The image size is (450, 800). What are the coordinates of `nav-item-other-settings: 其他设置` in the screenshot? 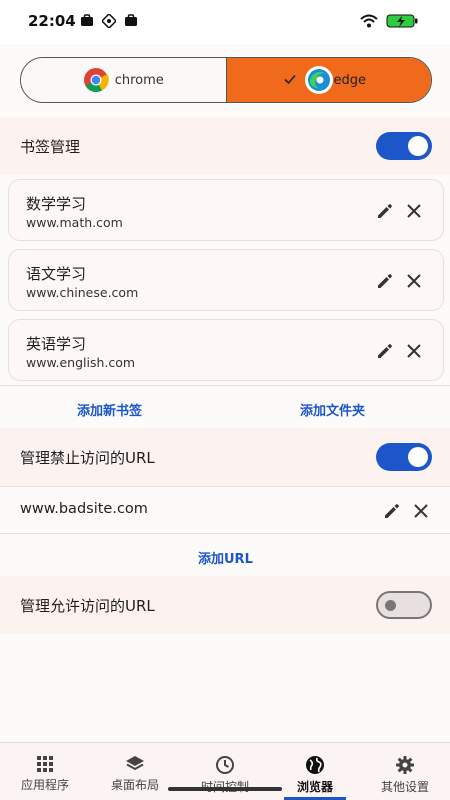 It's located at (405, 771).